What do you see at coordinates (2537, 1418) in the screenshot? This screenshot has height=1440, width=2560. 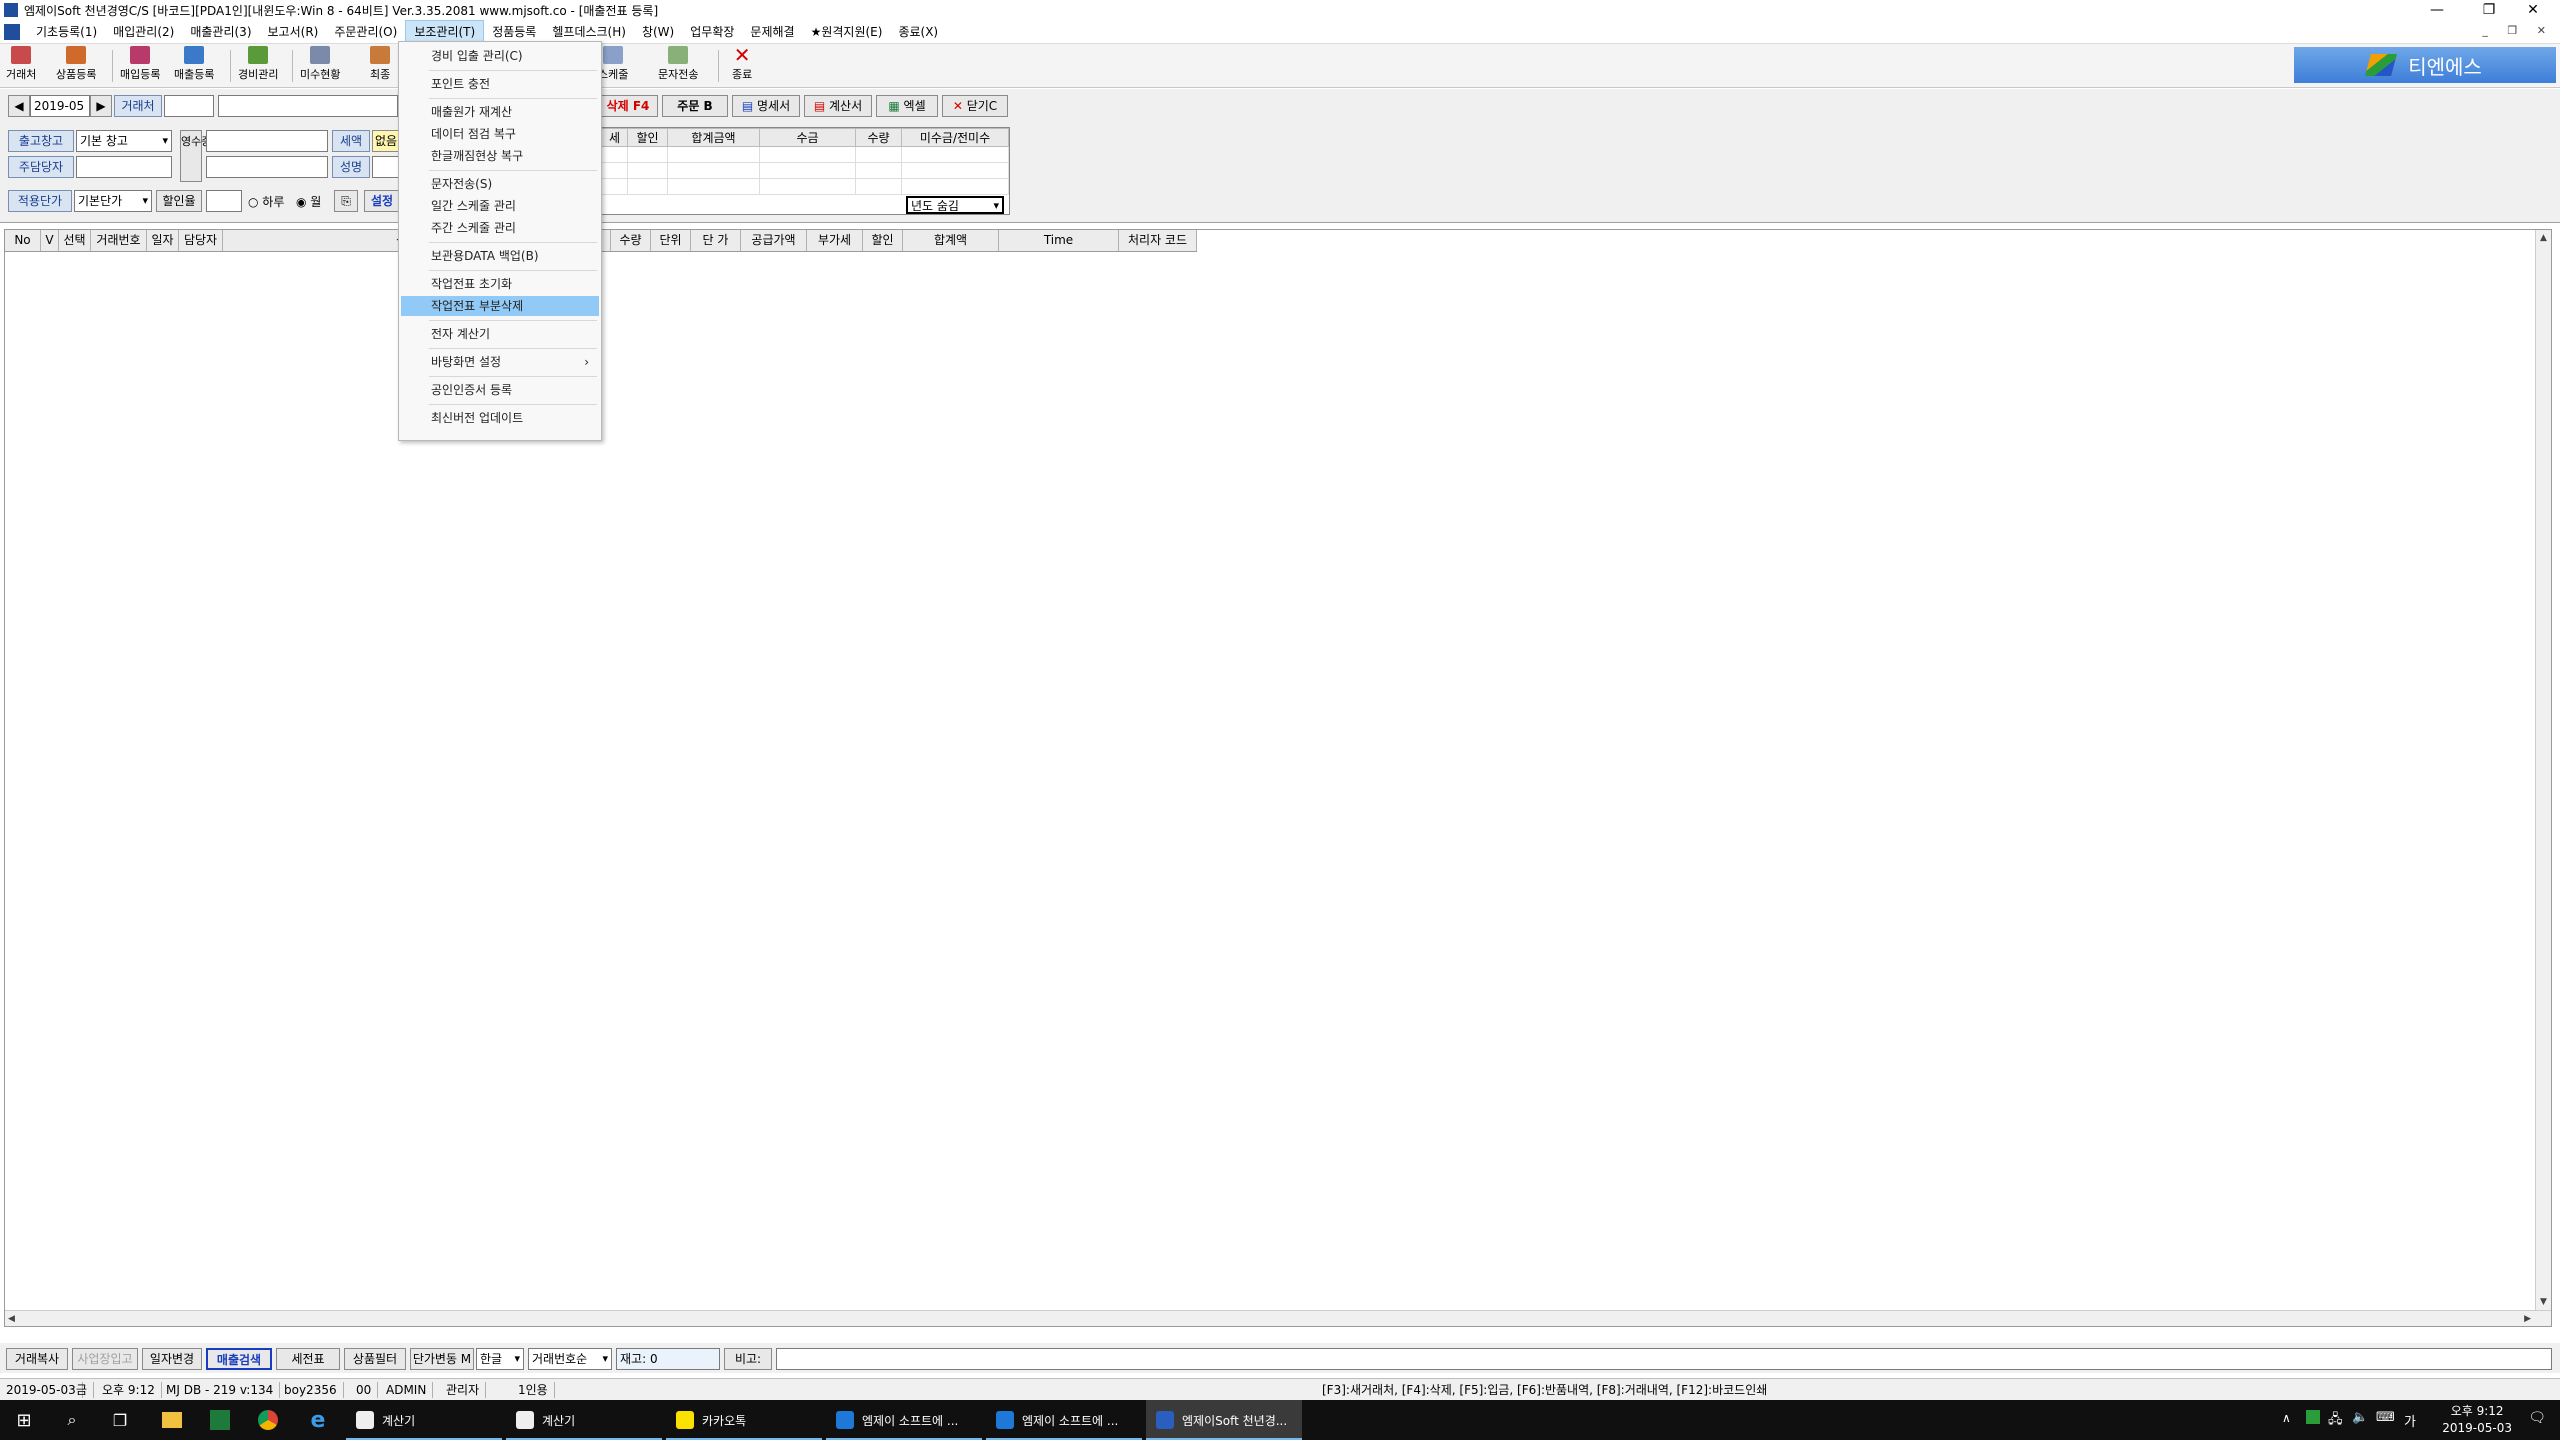 I see `notification-icon: 🗨` at bounding box center [2537, 1418].